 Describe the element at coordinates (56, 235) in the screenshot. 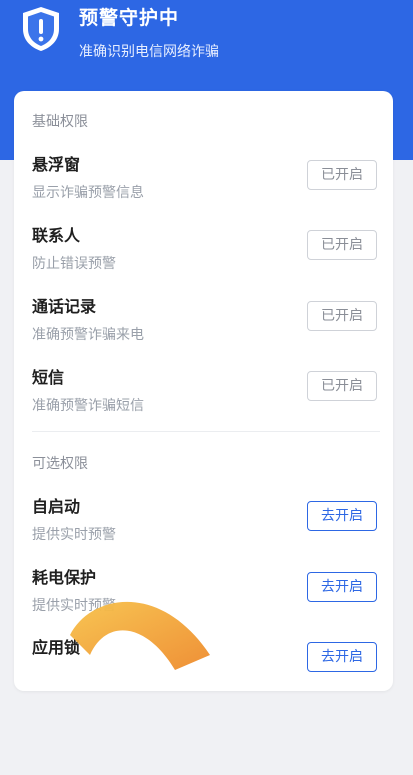

I see `perm-contacts-title: 联系人` at that location.